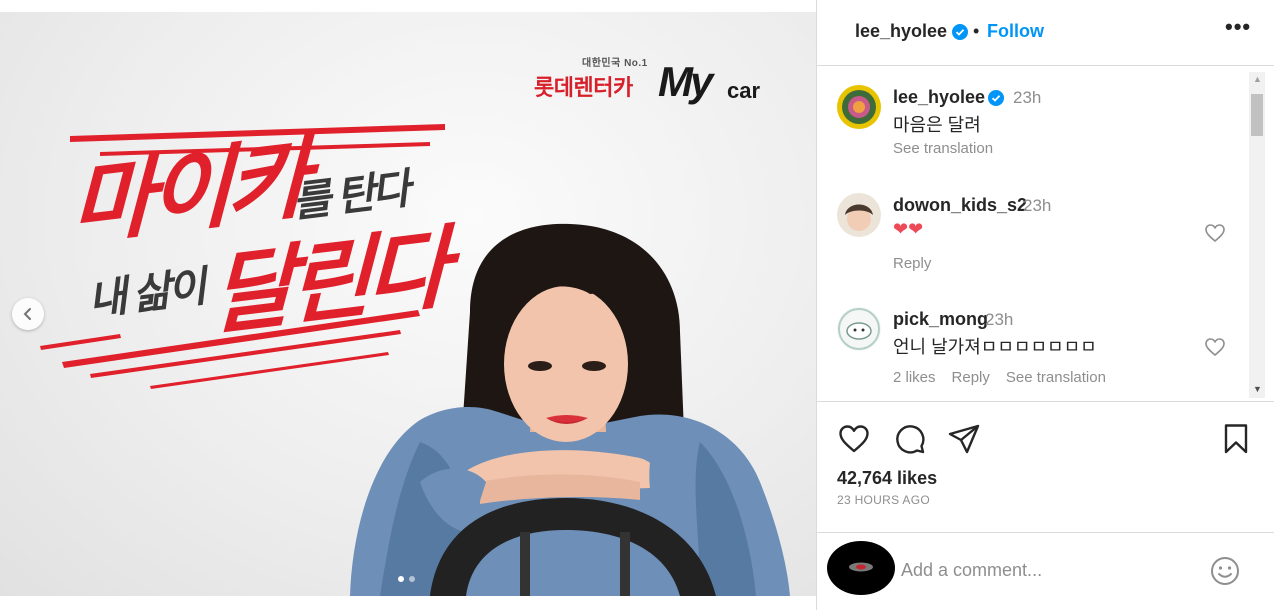  Describe the element at coordinates (1236, 439) in the screenshot. I see `bookmark-icon` at that location.